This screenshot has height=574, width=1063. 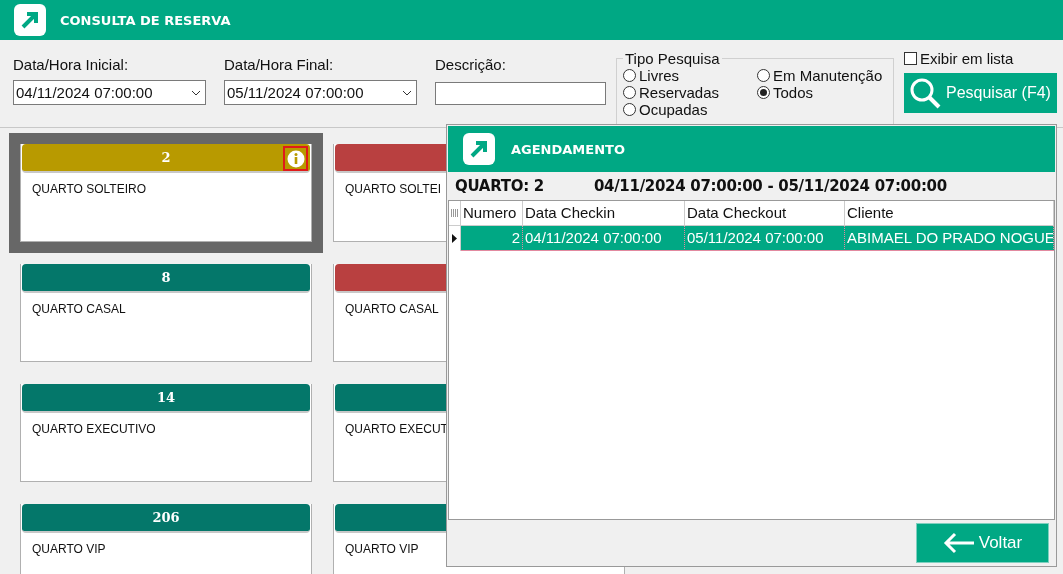 I want to click on table-cell: 2, so click(x=492, y=238).